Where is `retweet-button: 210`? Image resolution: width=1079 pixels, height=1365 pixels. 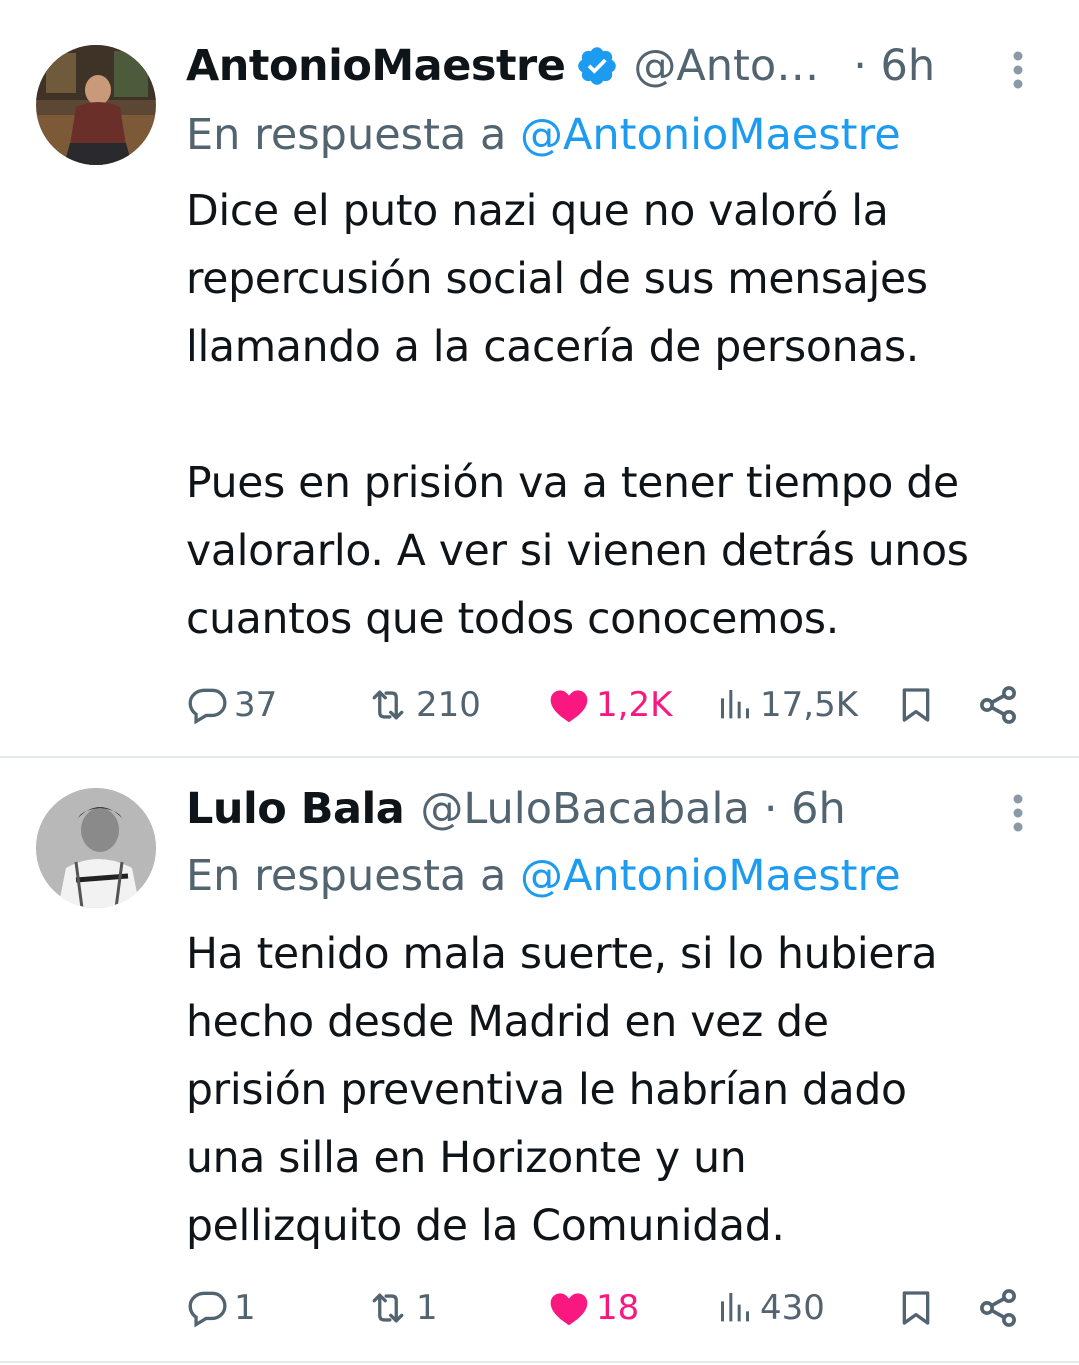 retweet-button: 210 is located at coordinates (422, 705).